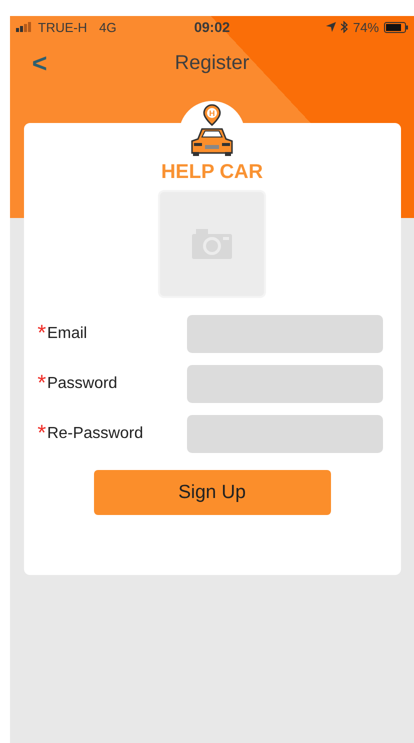  Describe the element at coordinates (344, 27) in the screenshot. I see `bluetooth-icon` at that location.